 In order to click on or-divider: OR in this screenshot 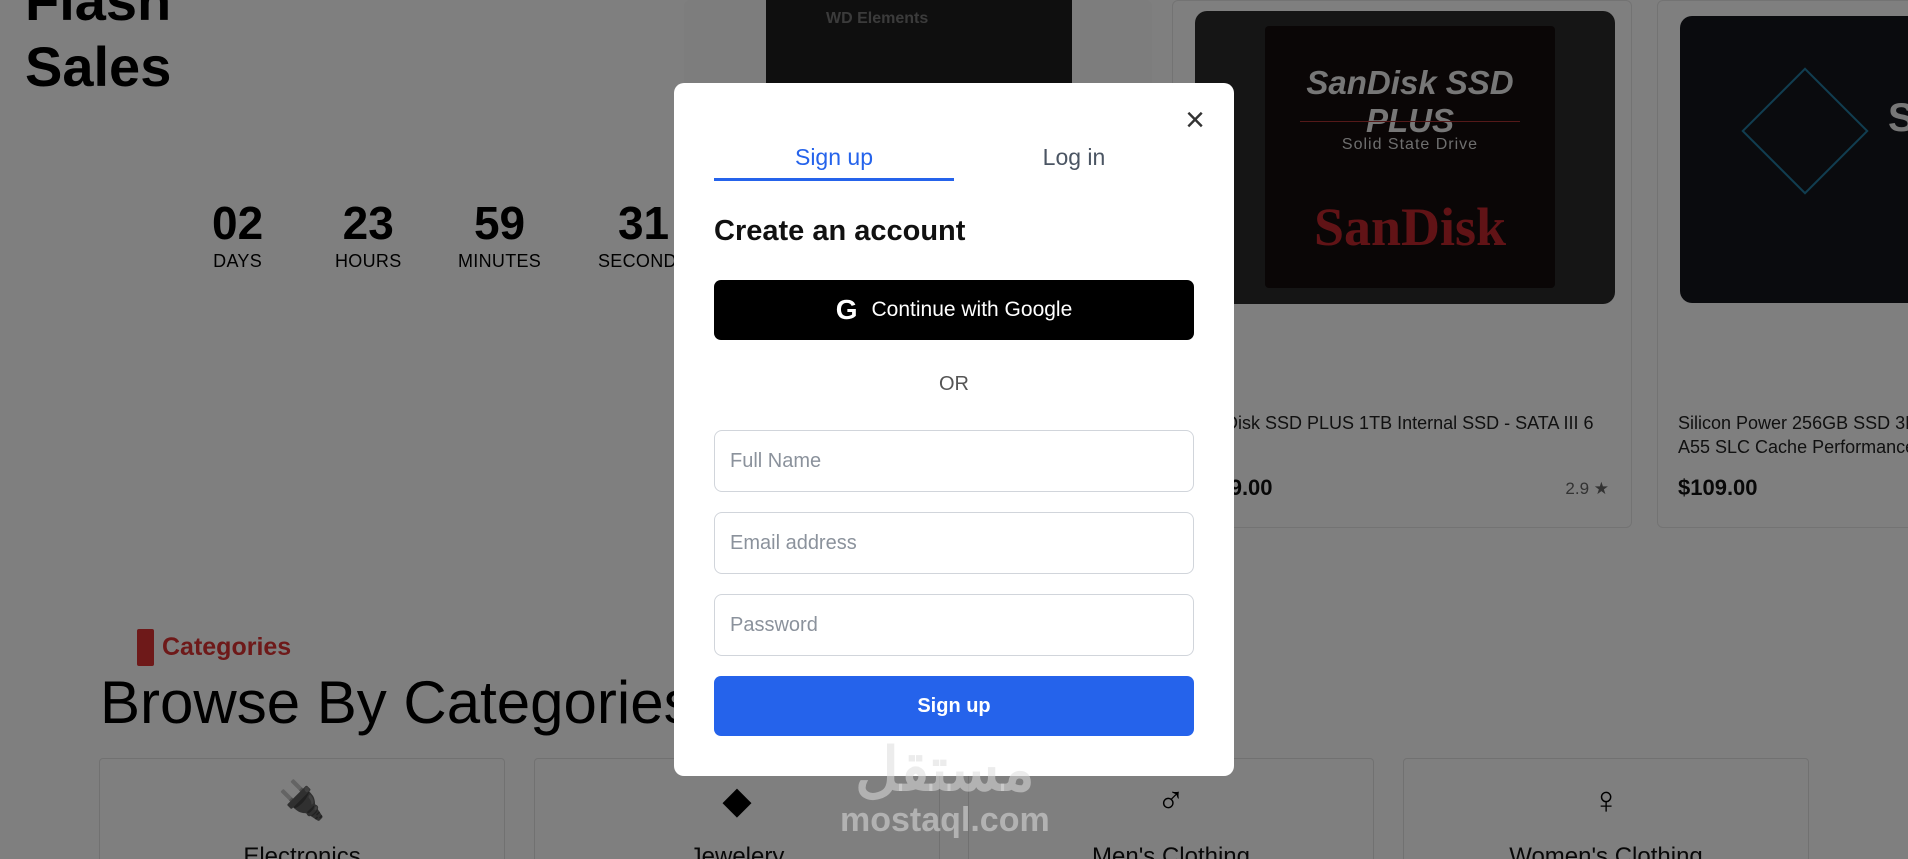, I will do `click(954, 384)`.